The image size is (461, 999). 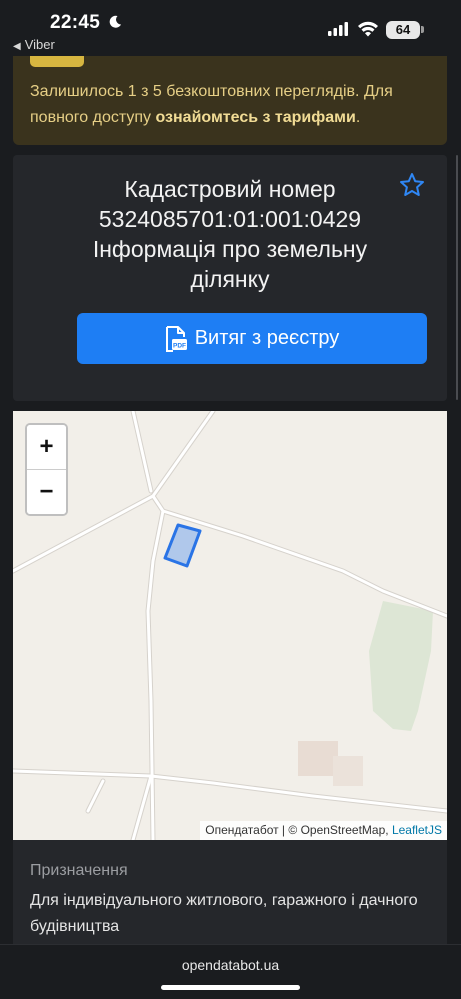 What do you see at coordinates (75, 22) in the screenshot?
I see `status-time: 22:45` at bounding box center [75, 22].